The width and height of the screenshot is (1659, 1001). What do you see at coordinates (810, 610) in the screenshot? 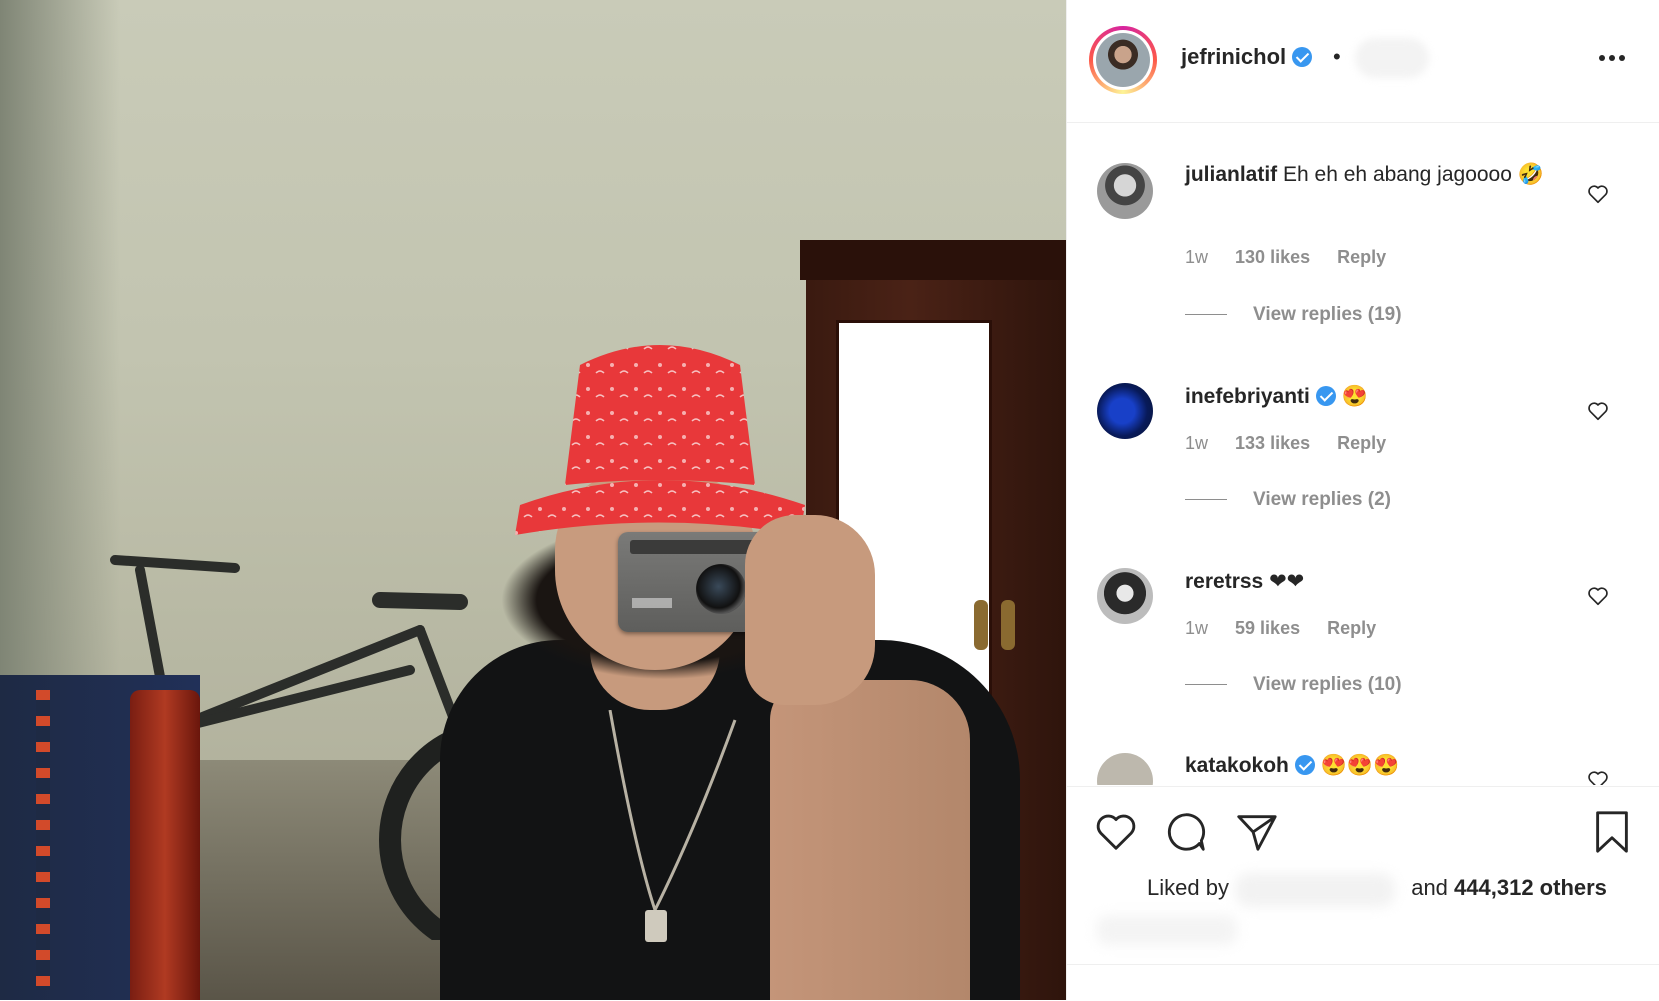
I see `hand` at bounding box center [810, 610].